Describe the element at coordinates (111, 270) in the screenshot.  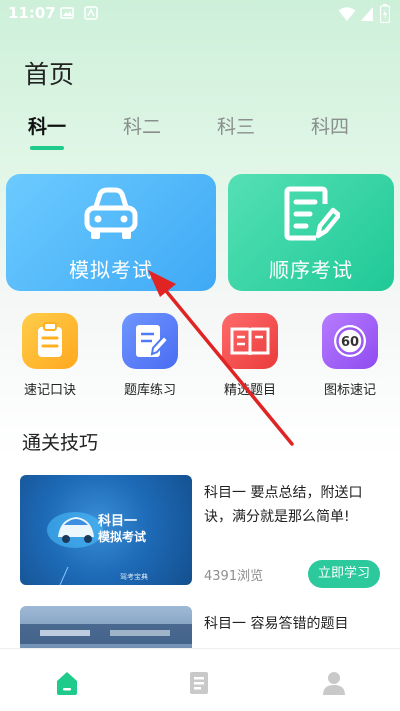
I see `mock-exam-label: 模拟考试` at that location.